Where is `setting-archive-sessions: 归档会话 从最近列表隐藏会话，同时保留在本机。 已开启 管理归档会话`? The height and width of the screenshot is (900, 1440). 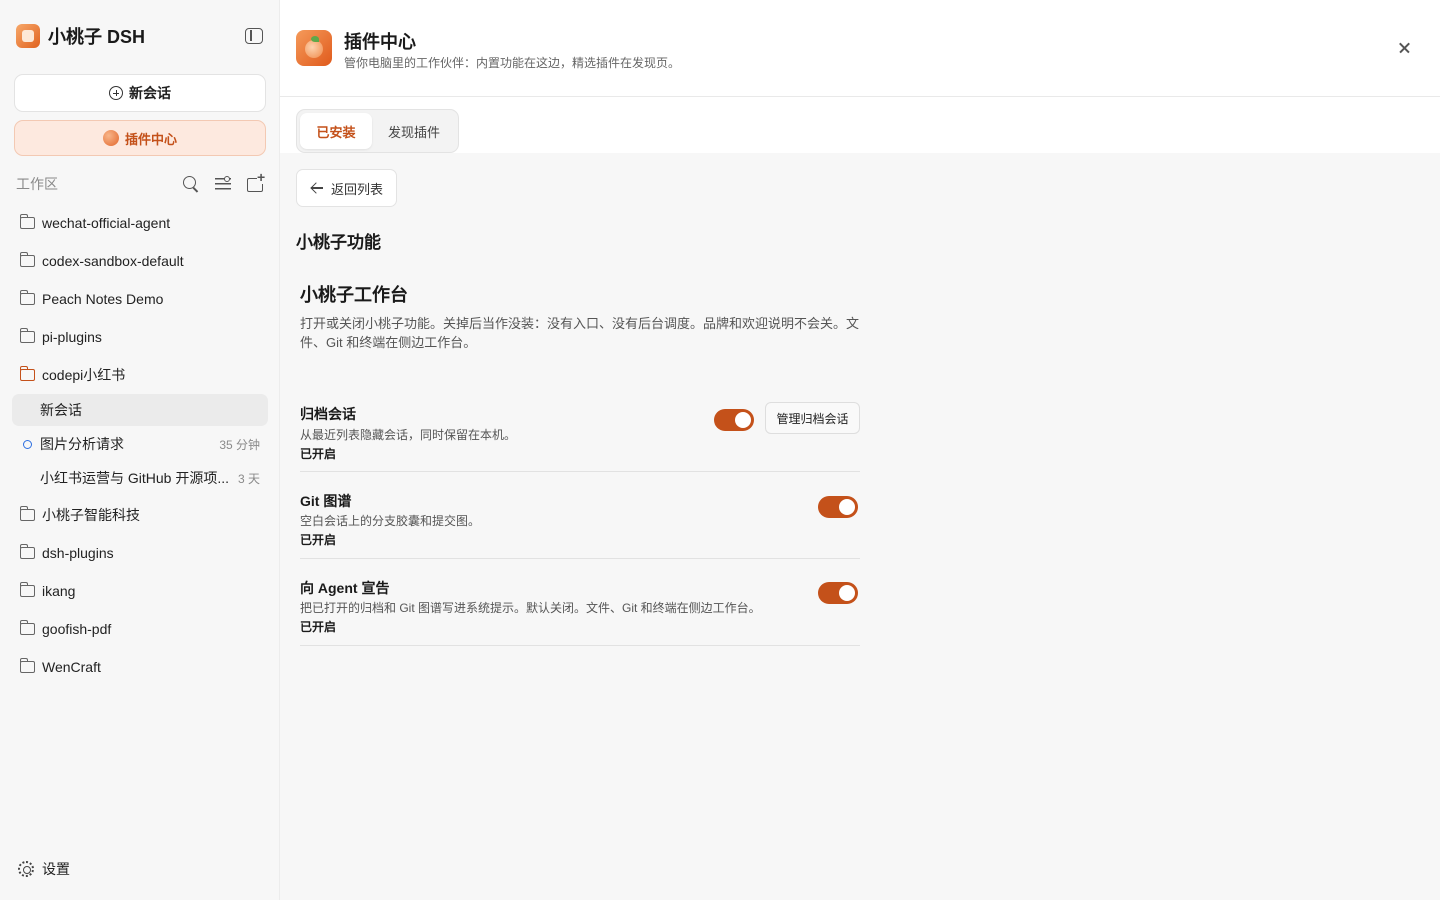
setting-archive-sessions: 归档会话 从最近列表隐藏会话，同时保留在本机。 已开启 管理归档会话 is located at coordinates (580, 435).